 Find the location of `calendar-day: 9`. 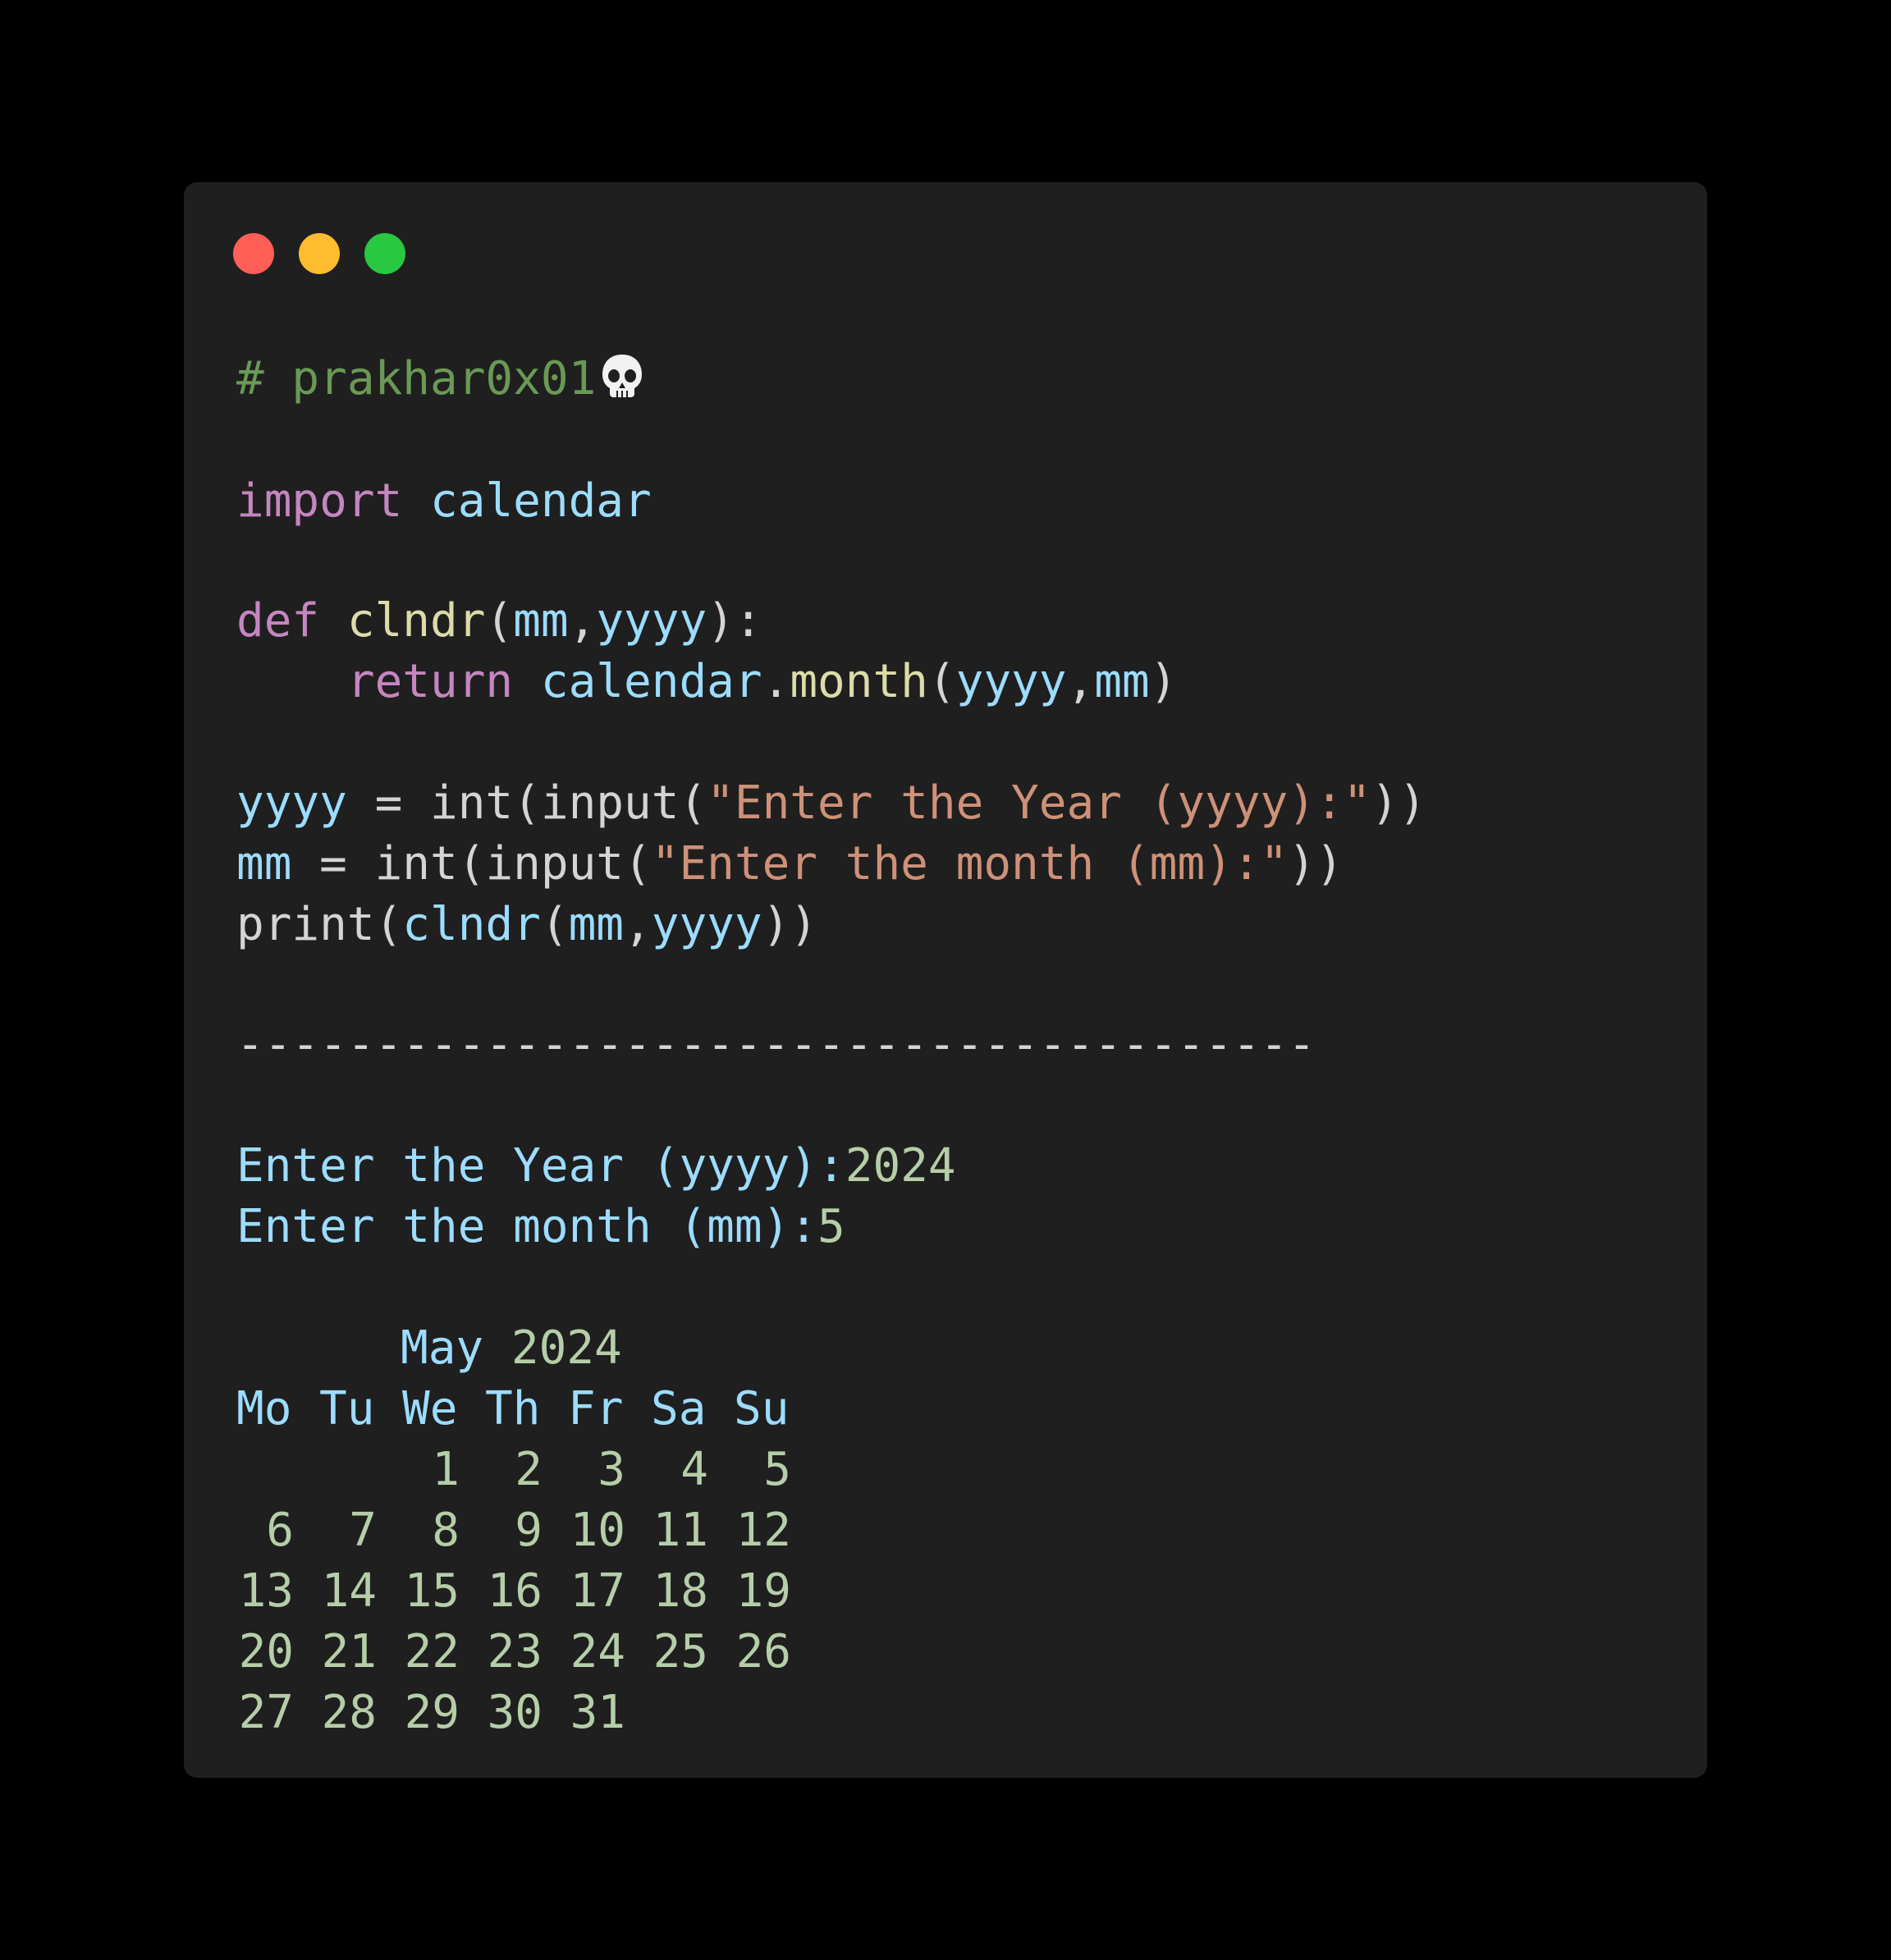

calendar-day: 9 is located at coordinates (529, 1530).